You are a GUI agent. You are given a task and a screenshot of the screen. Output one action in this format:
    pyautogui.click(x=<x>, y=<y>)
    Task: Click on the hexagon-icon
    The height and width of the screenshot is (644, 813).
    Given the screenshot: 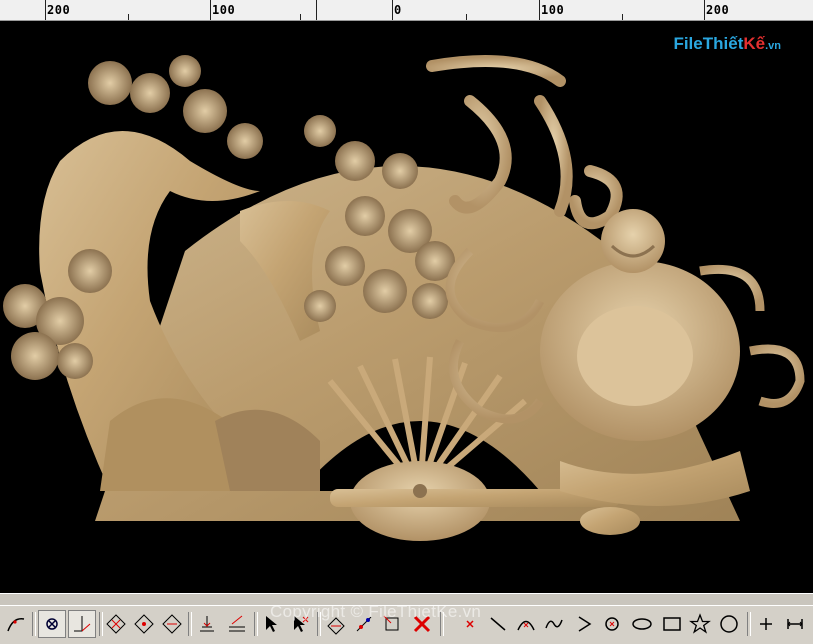 What is the action you would take?
    pyautogui.click(x=729, y=624)
    